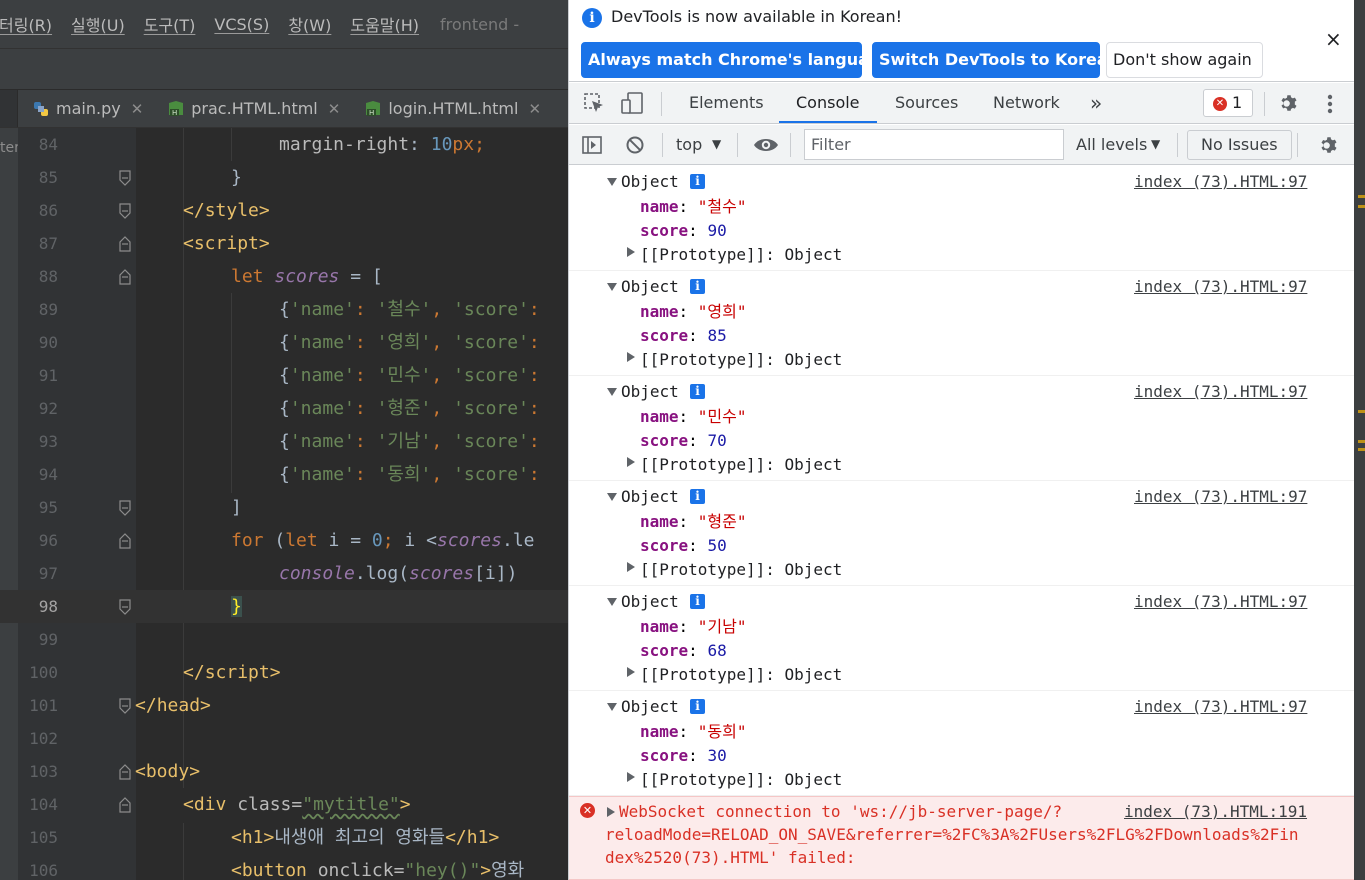 The height and width of the screenshot is (880, 1365). I want to click on editor-tab-login-html: H login.HTML.html ✕, so click(450, 108).